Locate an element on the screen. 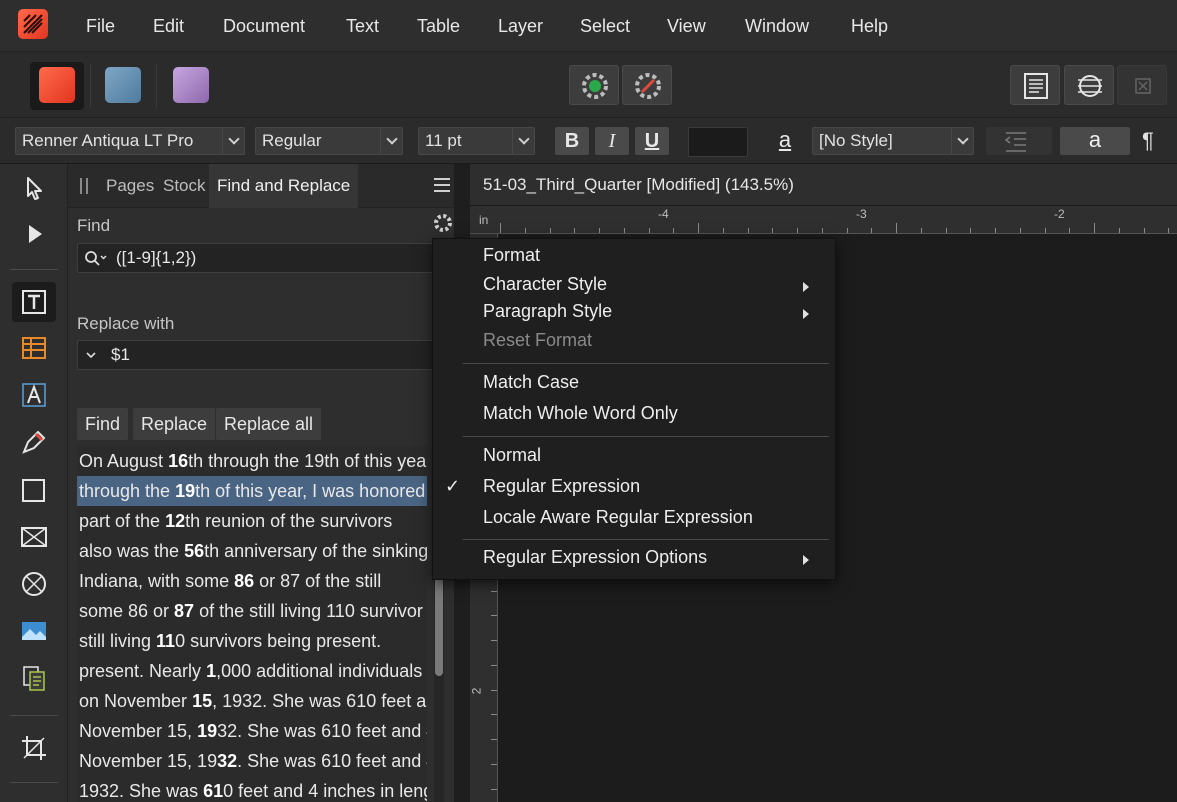 This screenshot has width=1177, height=802. move-tool is located at coordinates (34, 188).